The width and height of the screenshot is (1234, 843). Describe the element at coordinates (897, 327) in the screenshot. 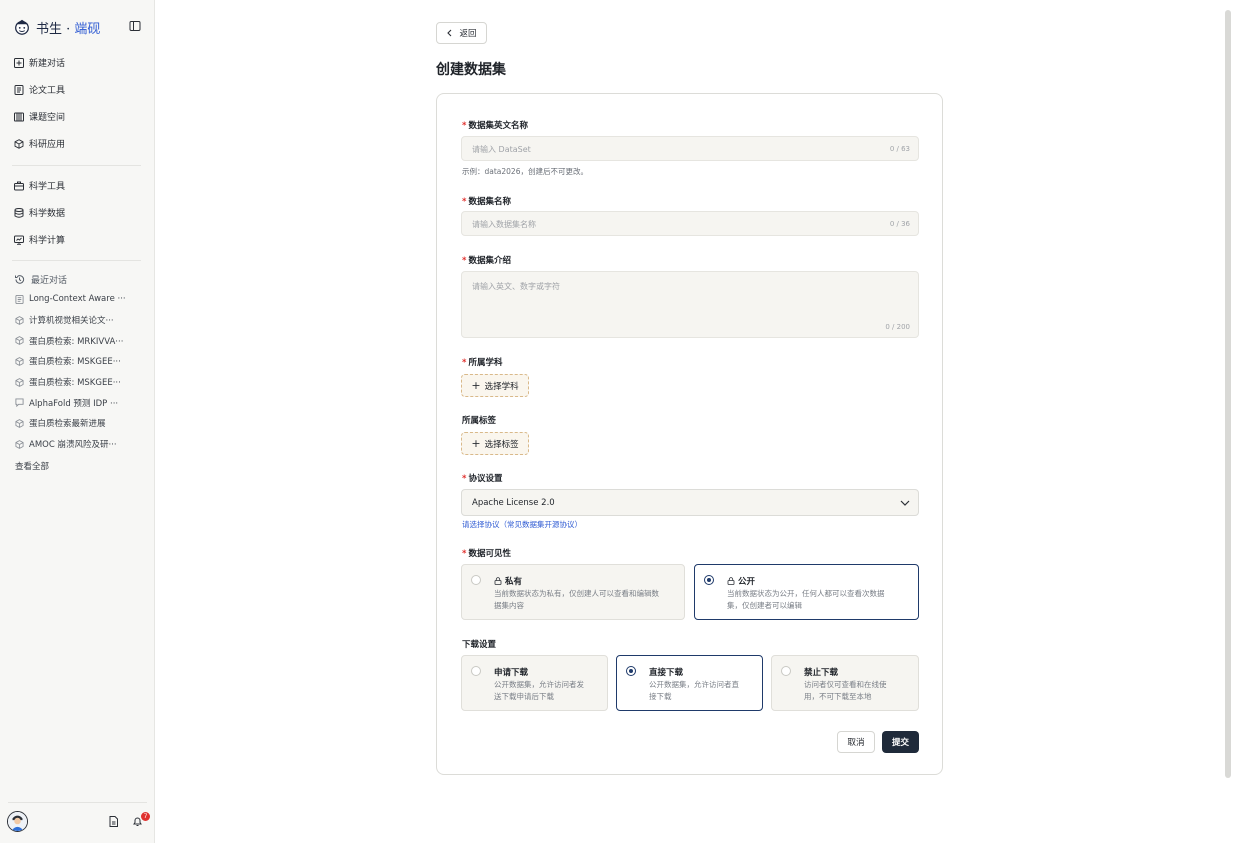

I see `intro-count: 0 / 200` at that location.